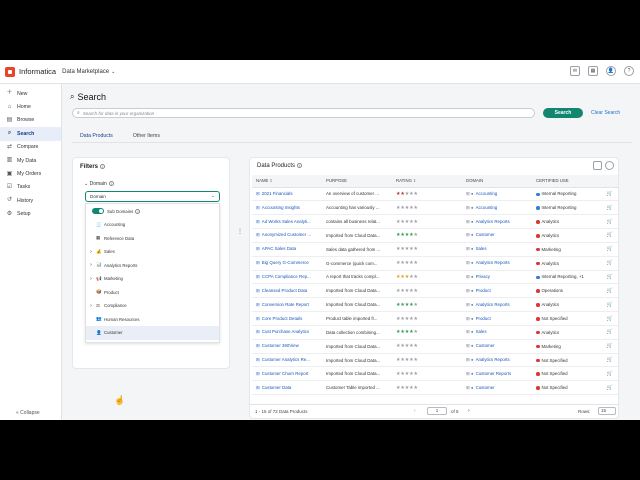  What do you see at coordinates (152, 211) in the screenshot?
I see `sub-domains-toggle-row: Sub Domains i` at bounding box center [152, 211].